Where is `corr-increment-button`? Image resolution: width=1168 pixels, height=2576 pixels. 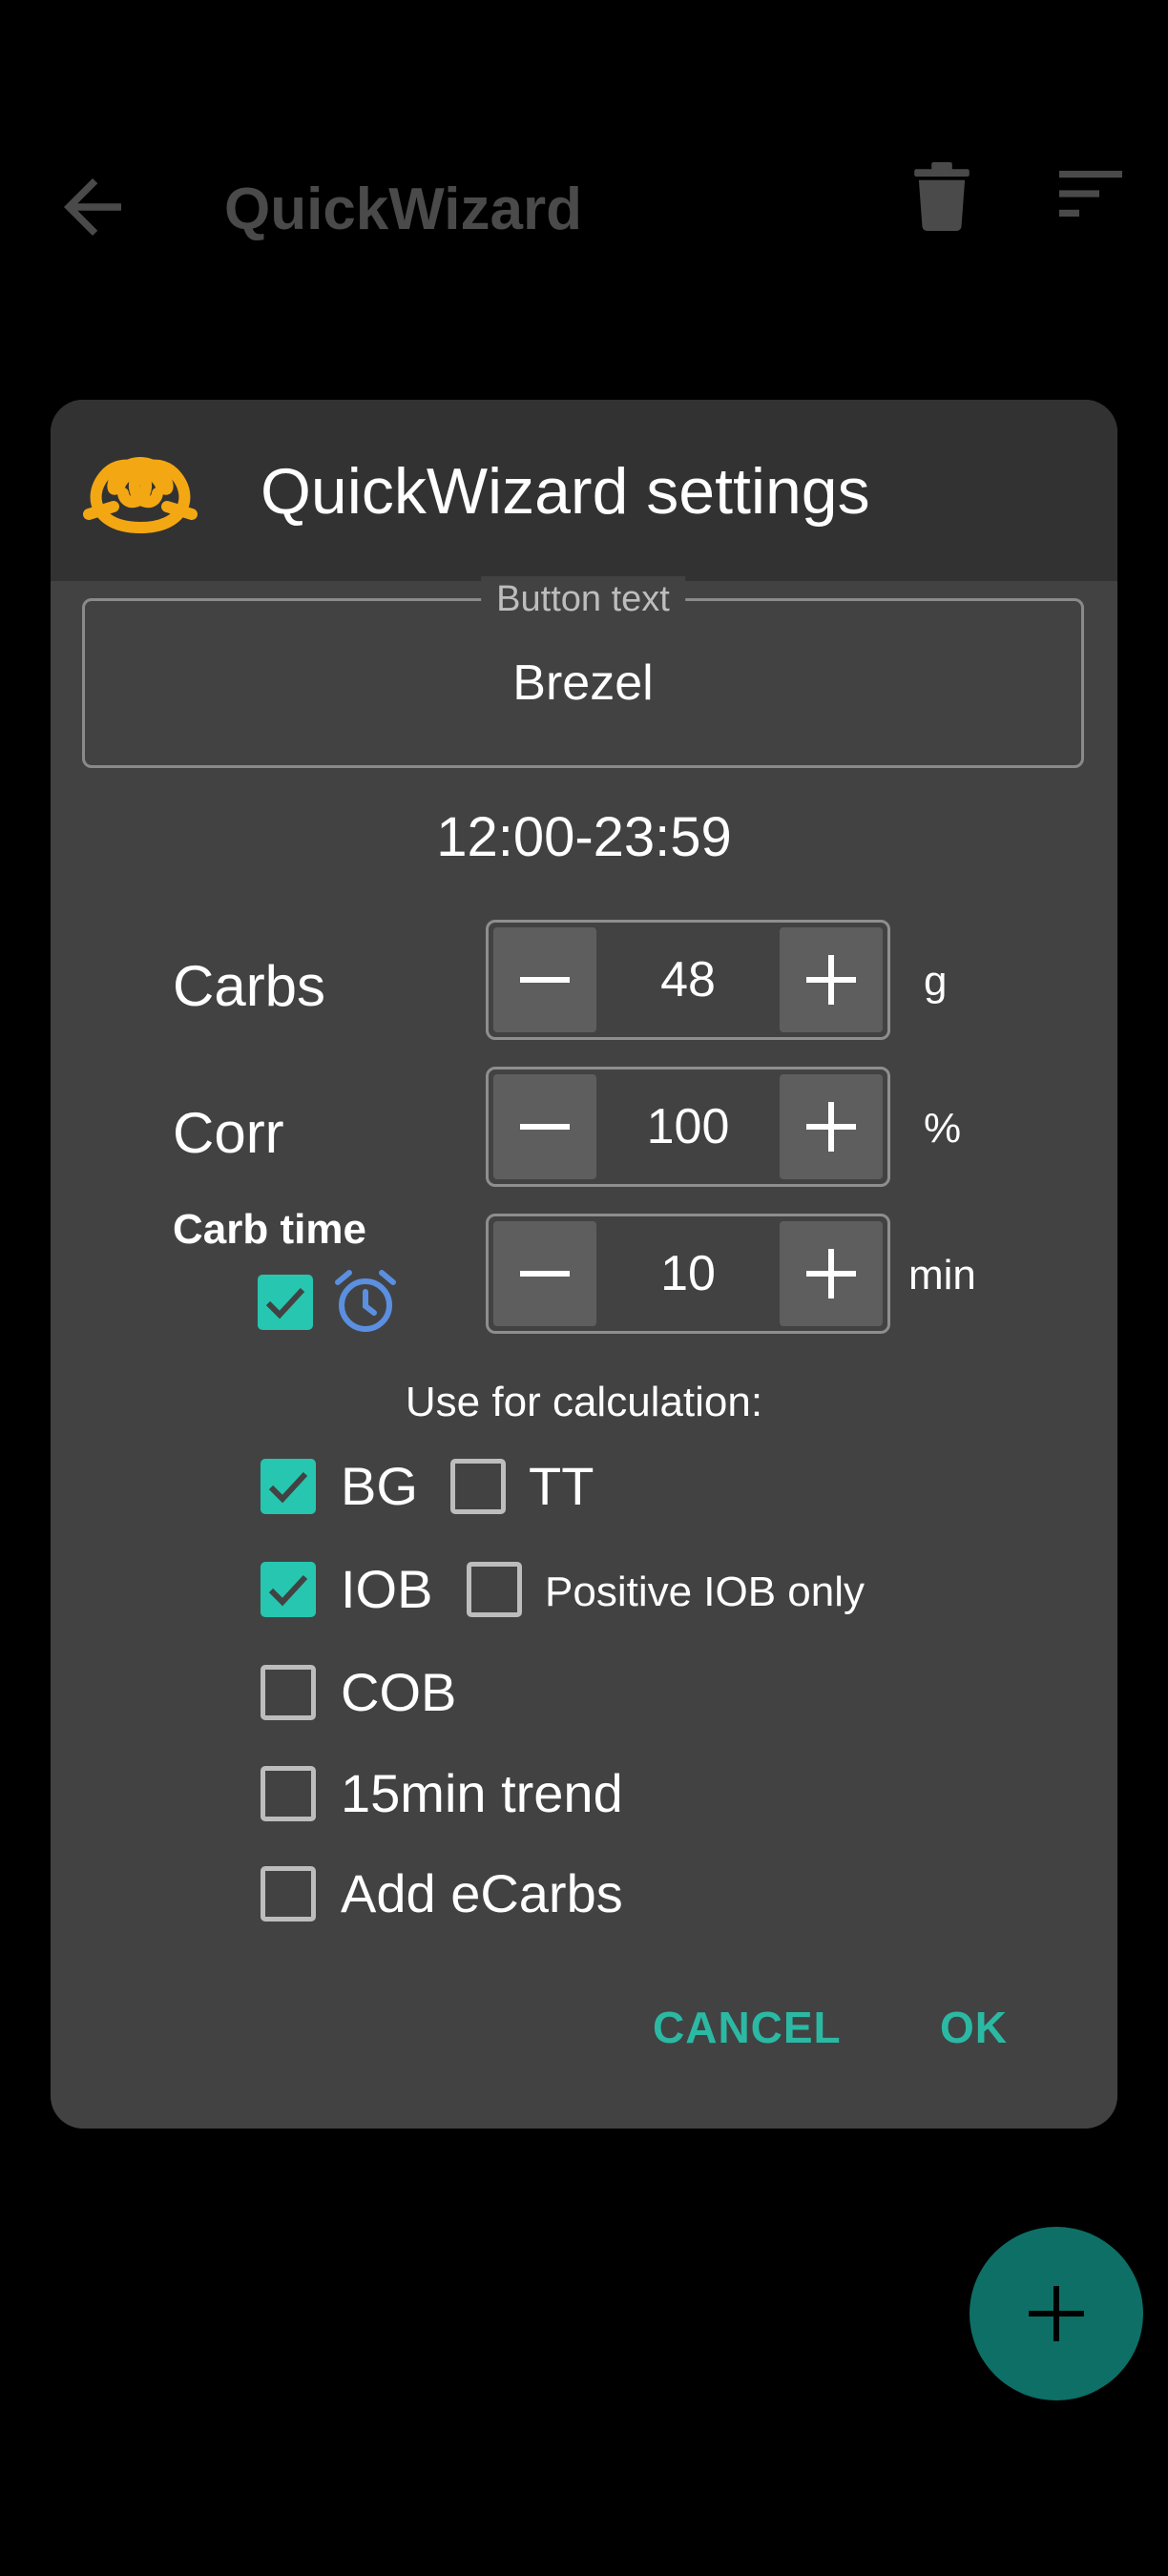
corr-increment-button is located at coordinates (831, 1126).